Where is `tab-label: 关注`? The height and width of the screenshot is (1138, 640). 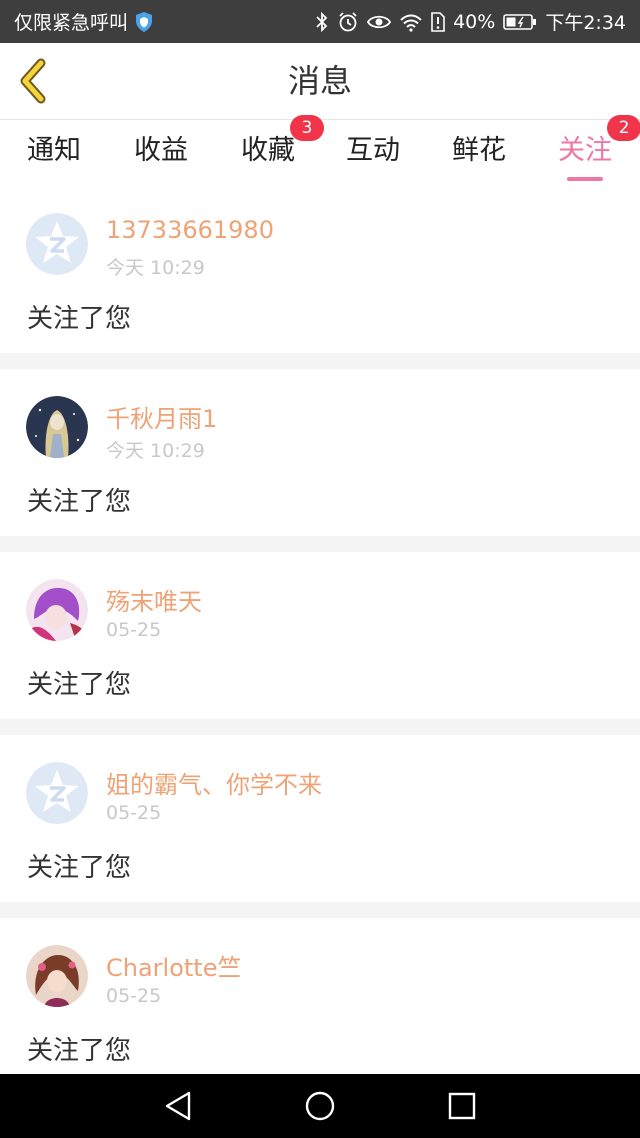
tab-label: 关注 is located at coordinates (585, 150).